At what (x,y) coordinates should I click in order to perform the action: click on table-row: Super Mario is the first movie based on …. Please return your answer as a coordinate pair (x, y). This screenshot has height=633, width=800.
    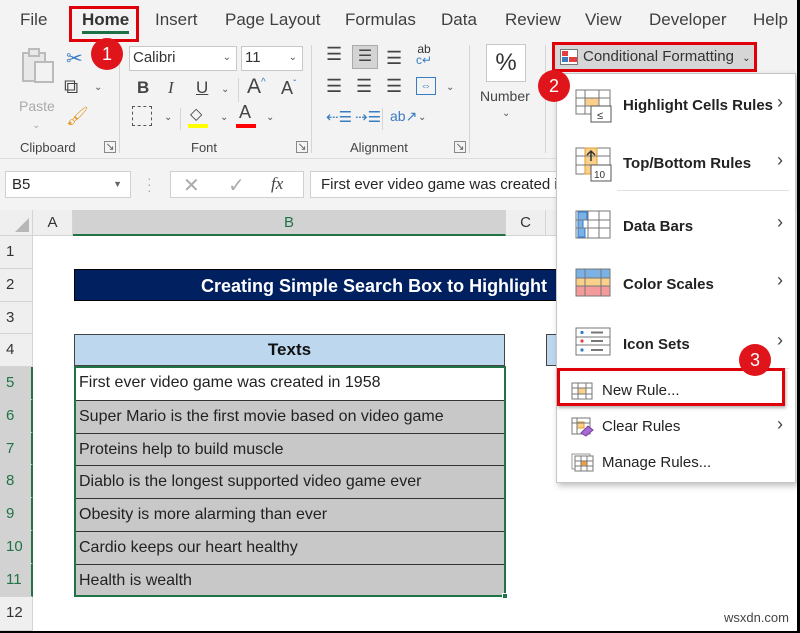
    Looking at the image, I should click on (289, 416).